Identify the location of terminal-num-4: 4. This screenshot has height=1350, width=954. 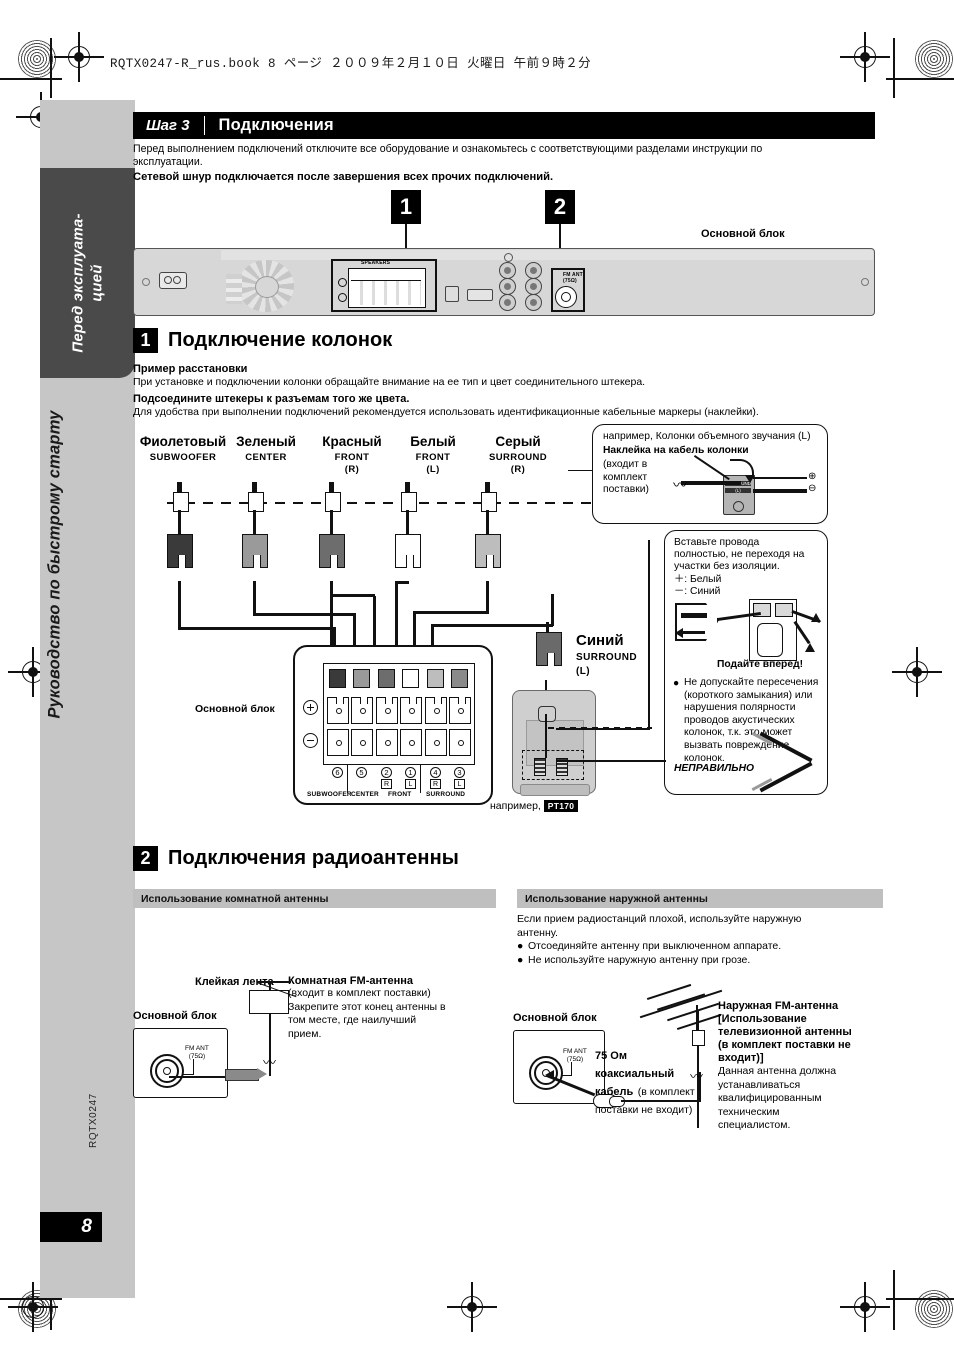
(435, 772).